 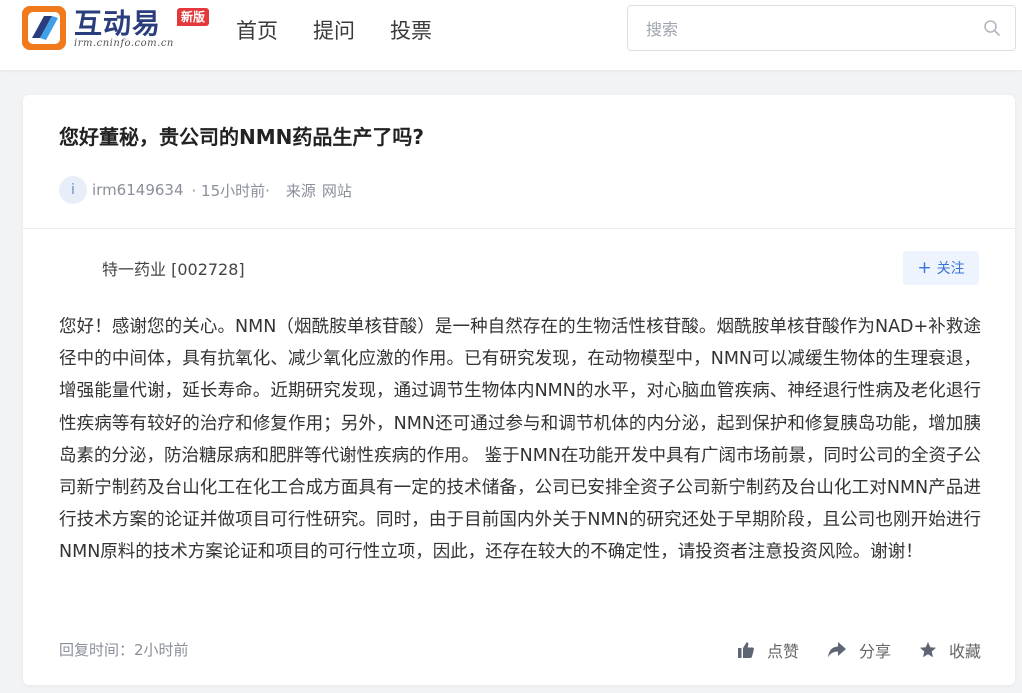 What do you see at coordinates (411, 31) in the screenshot?
I see `nav-vote: 投票` at bounding box center [411, 31].